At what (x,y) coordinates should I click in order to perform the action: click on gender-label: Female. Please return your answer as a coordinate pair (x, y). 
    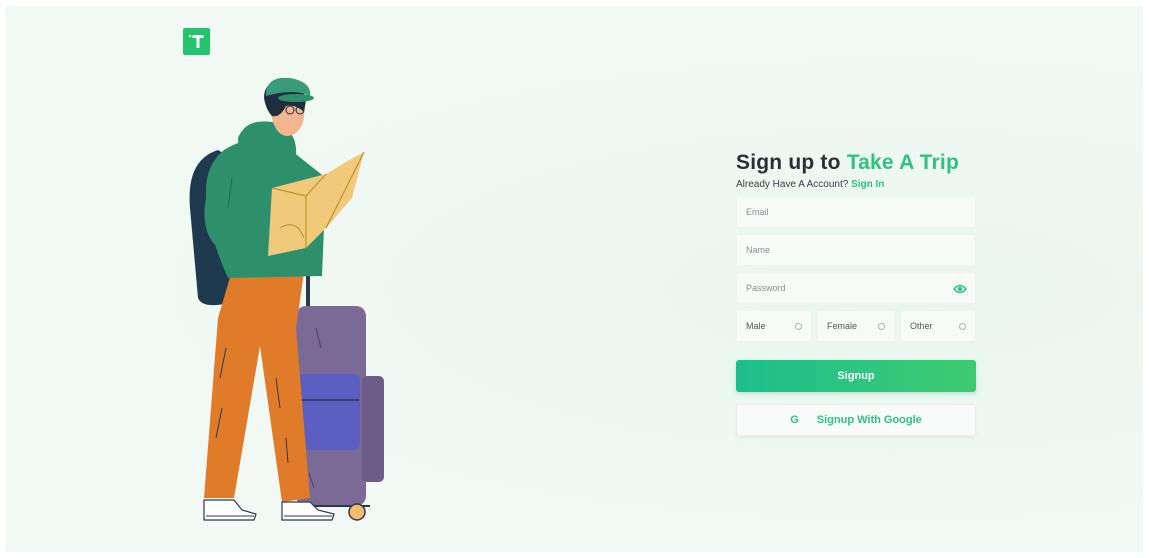
    Looking at the image, I should click on (842, 326).